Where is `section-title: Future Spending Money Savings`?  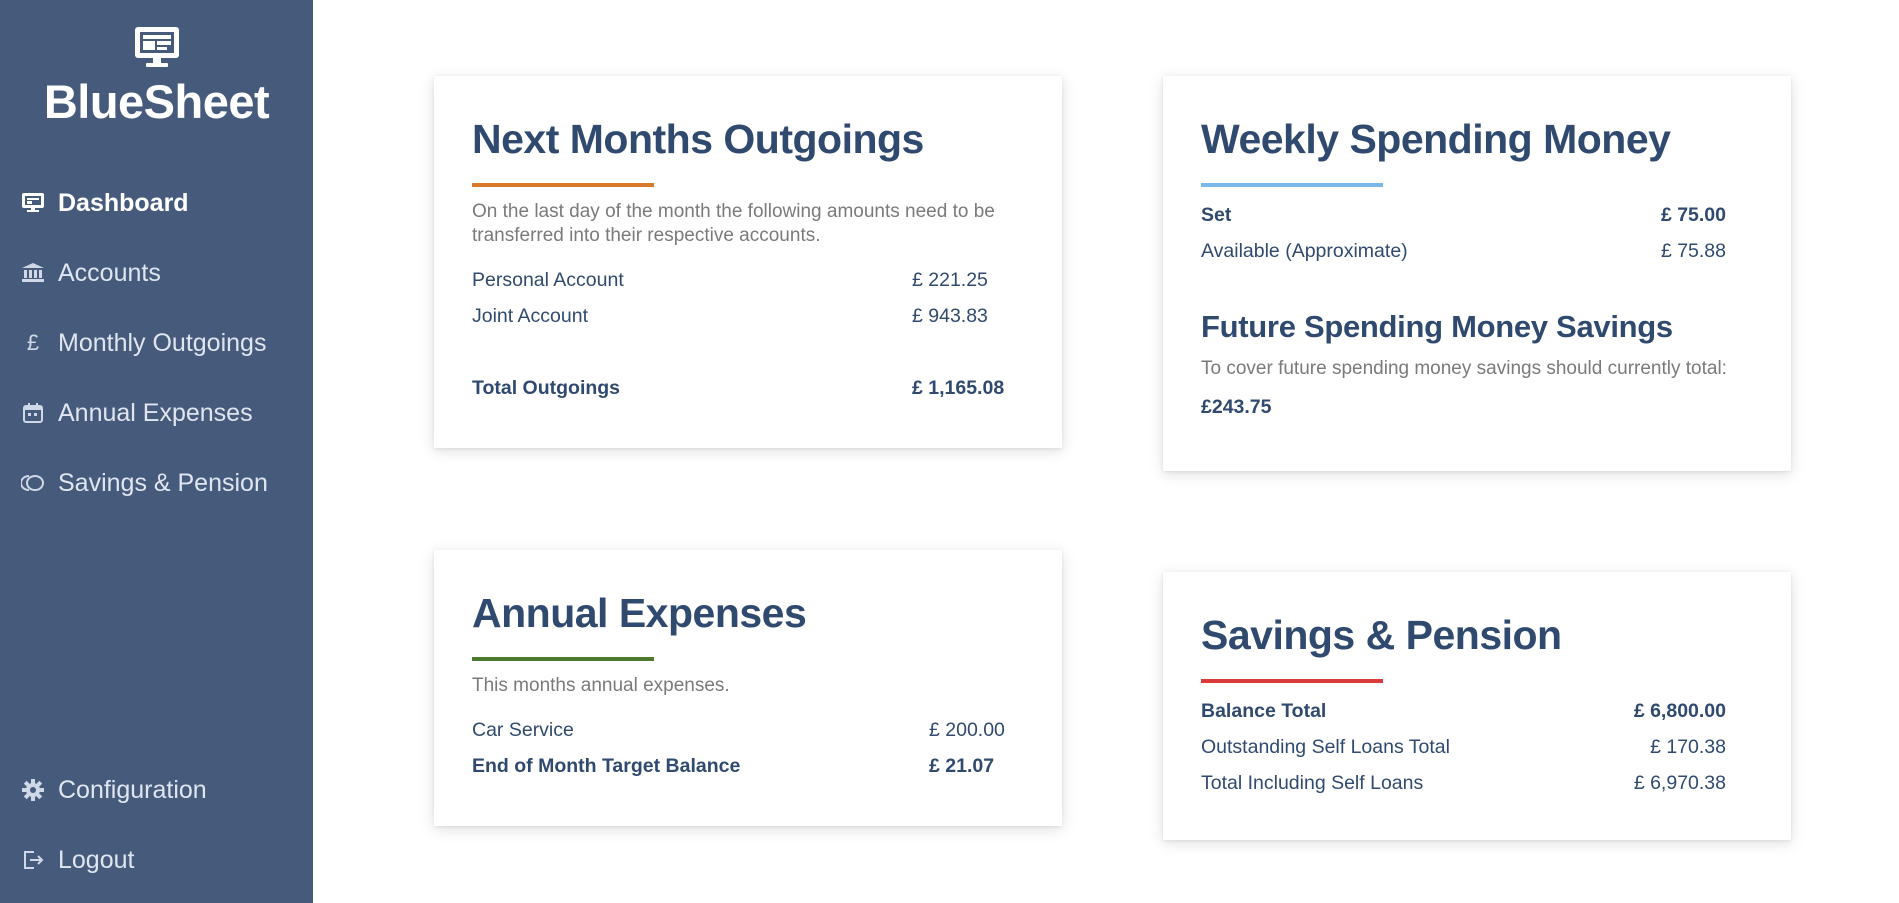 section-title: Future Spending Money Savings is located at coordinates (1437, 326).